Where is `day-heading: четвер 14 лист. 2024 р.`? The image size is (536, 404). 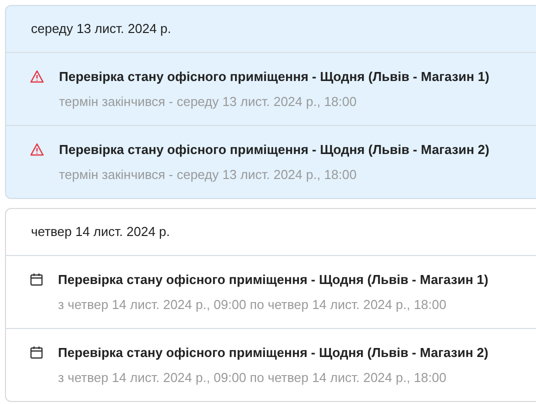
day-heading: четвер 14 лист. 2024 р. is located at coordinates (100, 232).